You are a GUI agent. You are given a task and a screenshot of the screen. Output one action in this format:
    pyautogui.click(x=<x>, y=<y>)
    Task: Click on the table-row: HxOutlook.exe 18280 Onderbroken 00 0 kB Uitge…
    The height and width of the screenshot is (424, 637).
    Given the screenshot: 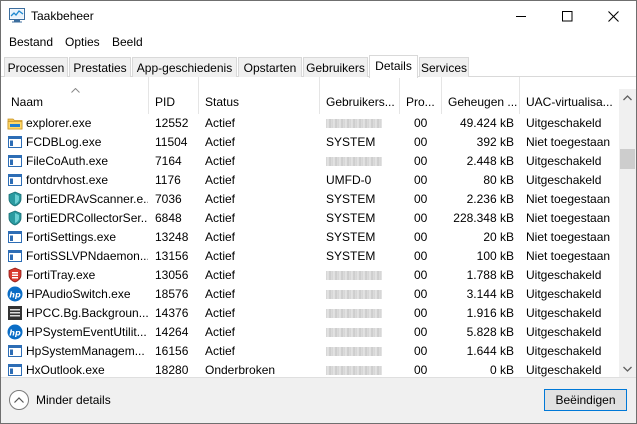 What is the action you would take?
    pyautogui.click(x=312, y=369)
    